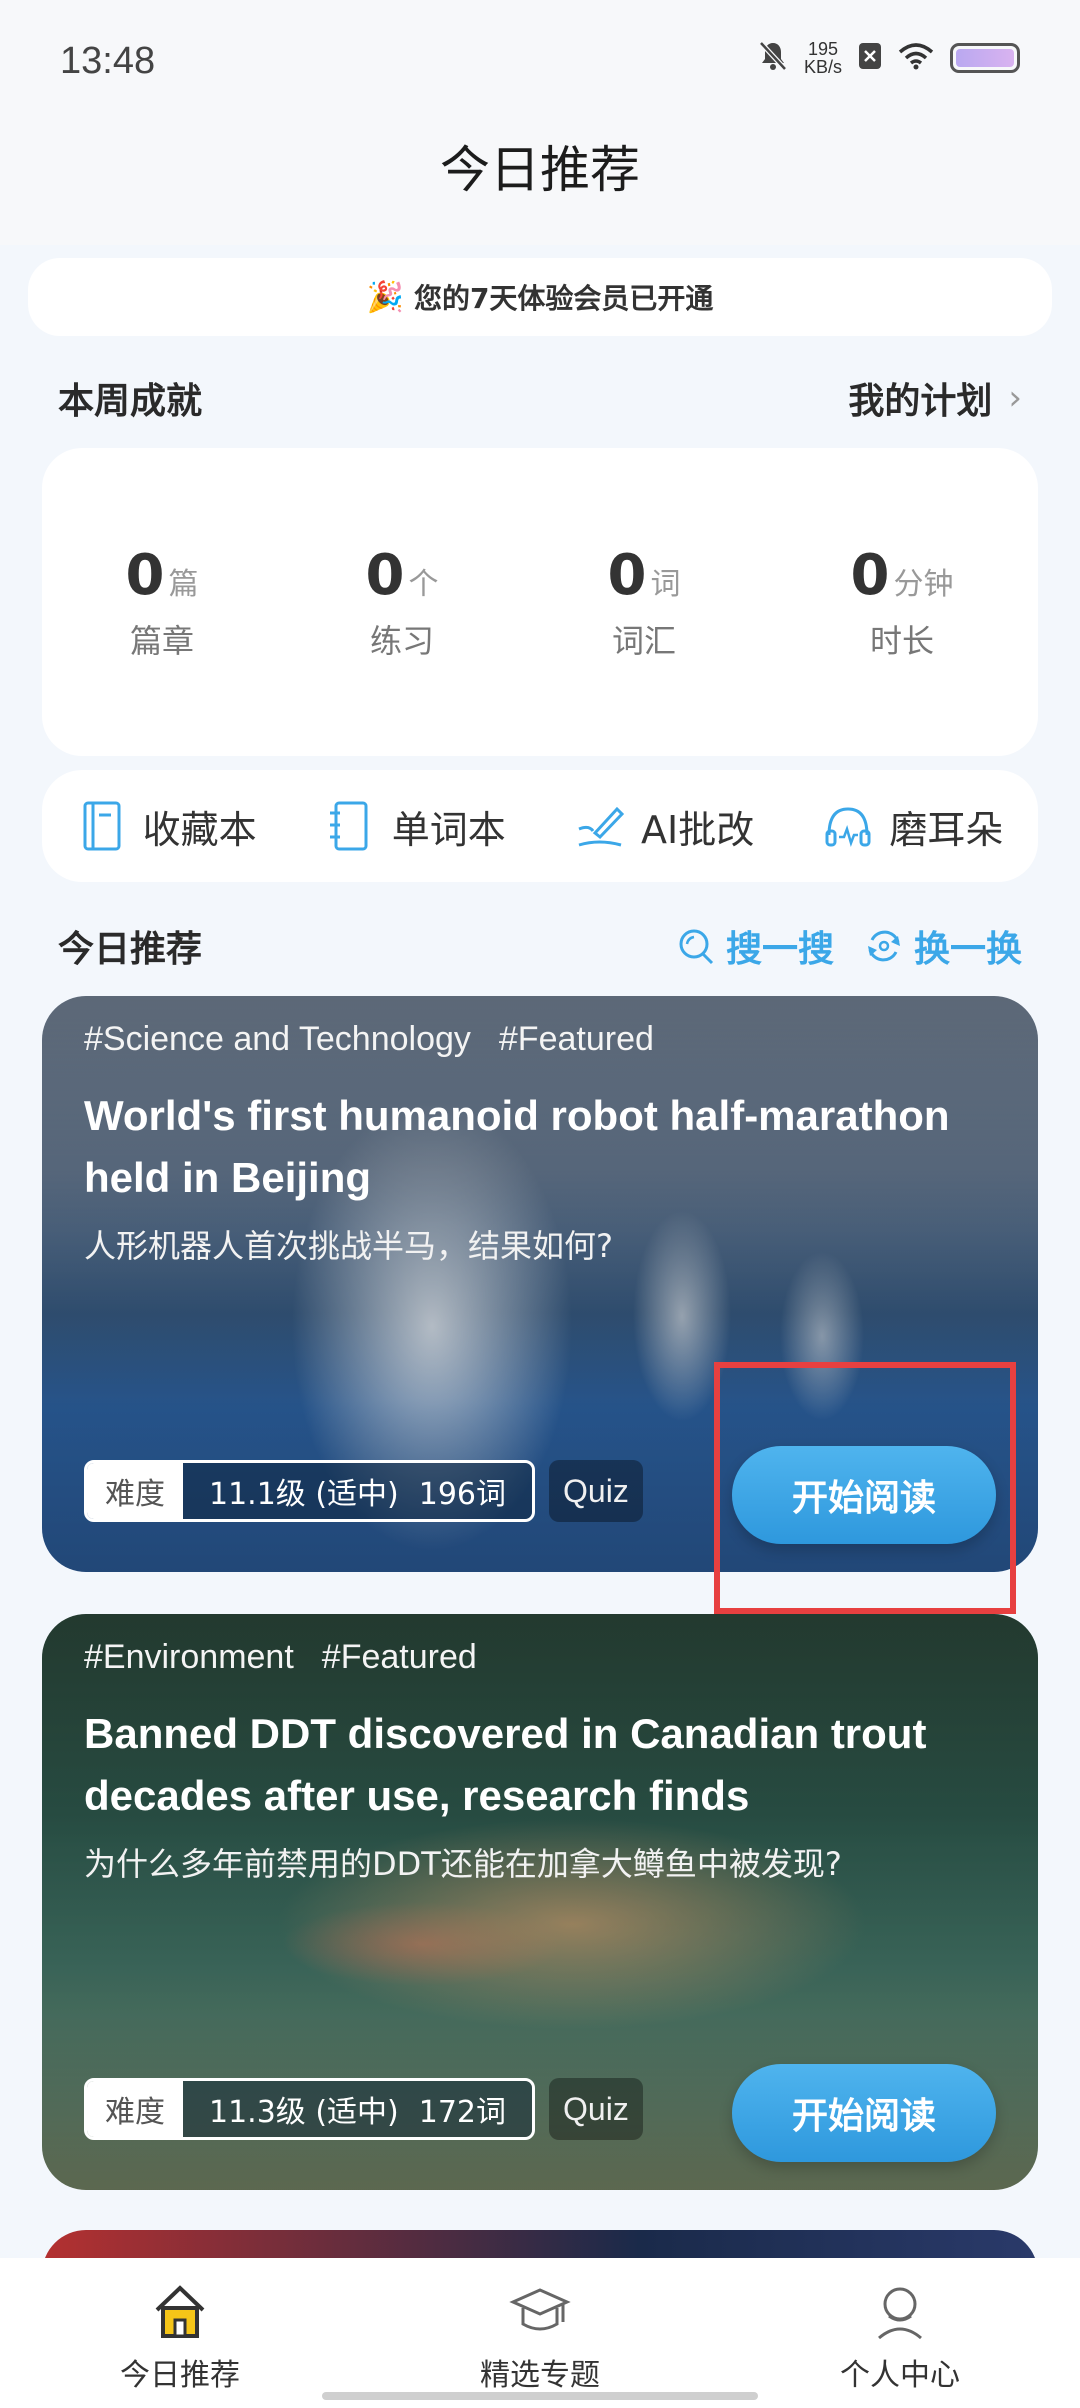  Describe the element at coordinates (916, 58) in the screenshot. I see `wifi-icon` at that location.